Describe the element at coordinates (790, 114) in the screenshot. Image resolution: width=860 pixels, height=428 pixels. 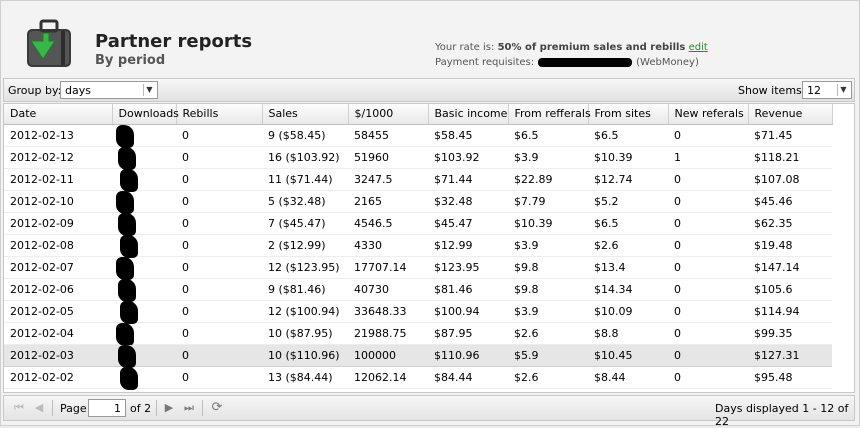
I see `column-header-revenue: Revenue` at that location.